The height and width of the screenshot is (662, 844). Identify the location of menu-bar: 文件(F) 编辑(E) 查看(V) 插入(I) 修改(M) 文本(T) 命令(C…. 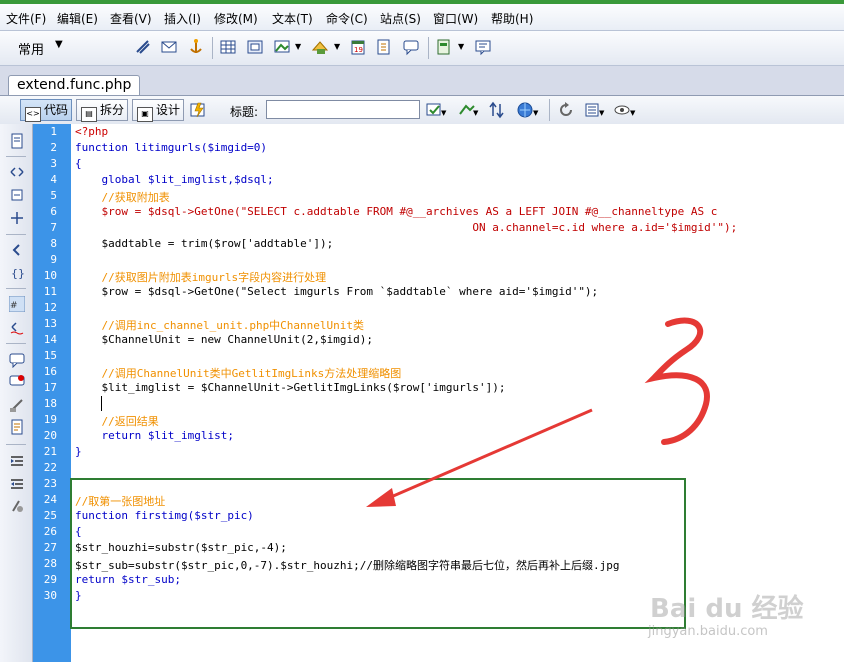
(422, 15).